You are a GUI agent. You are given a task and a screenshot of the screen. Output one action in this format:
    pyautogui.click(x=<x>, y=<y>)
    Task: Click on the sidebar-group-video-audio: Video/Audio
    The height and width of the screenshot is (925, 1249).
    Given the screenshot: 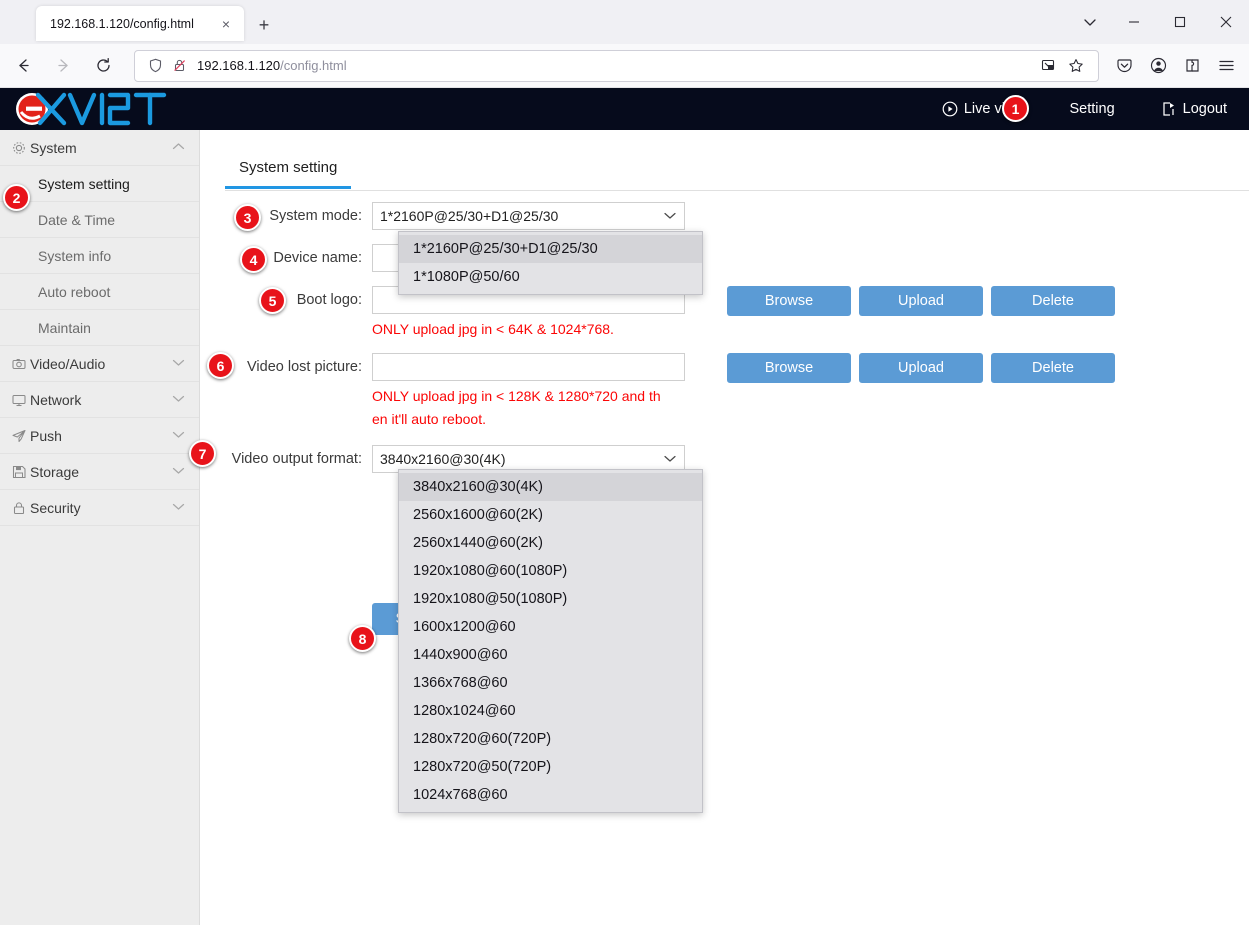 What is the action you would take?
    pyautogui.click(x=99, y=364)
    